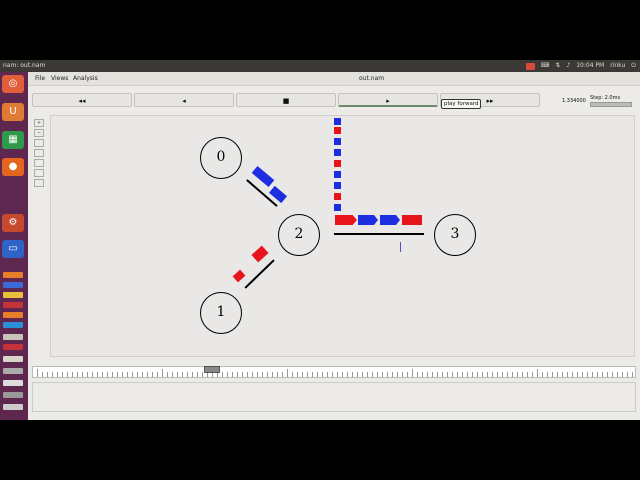  What do you see at coordinates (390, 220) in the screenshot?
I see `packet` at bounding box center [390, 220].